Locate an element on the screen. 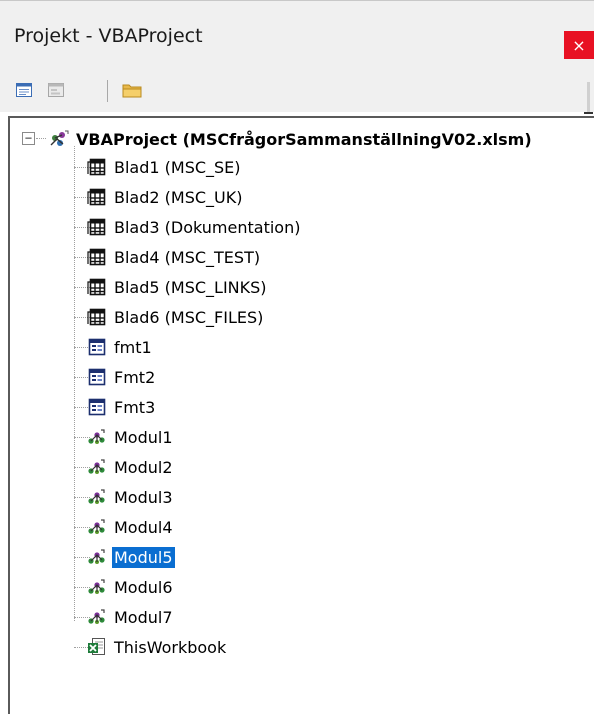 The width and height of the screenshot is (594, 714). tree-item: Modul5 is located at coordinates (130, 557).